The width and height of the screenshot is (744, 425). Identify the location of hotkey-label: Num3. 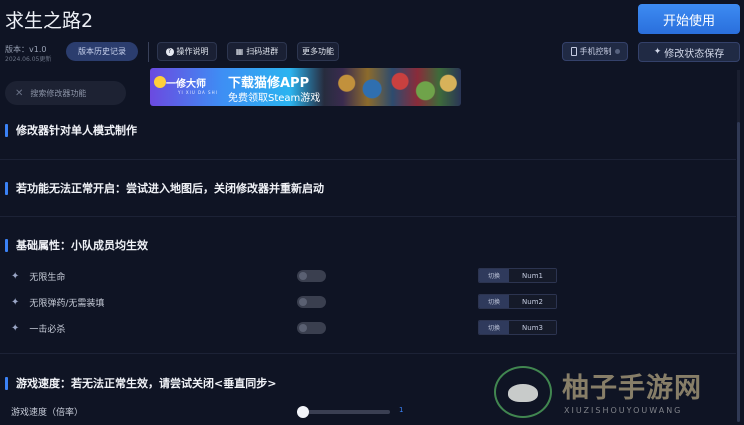
(532, 327).